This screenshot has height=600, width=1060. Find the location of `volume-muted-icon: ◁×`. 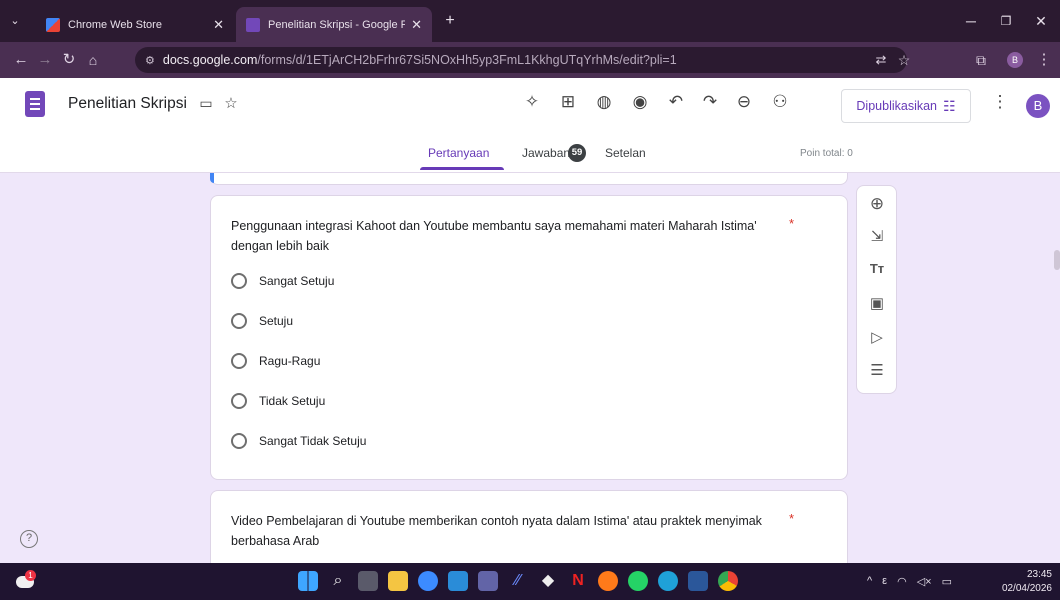

volume-muted-icon: ◁× is located at coordinates (924, 581).